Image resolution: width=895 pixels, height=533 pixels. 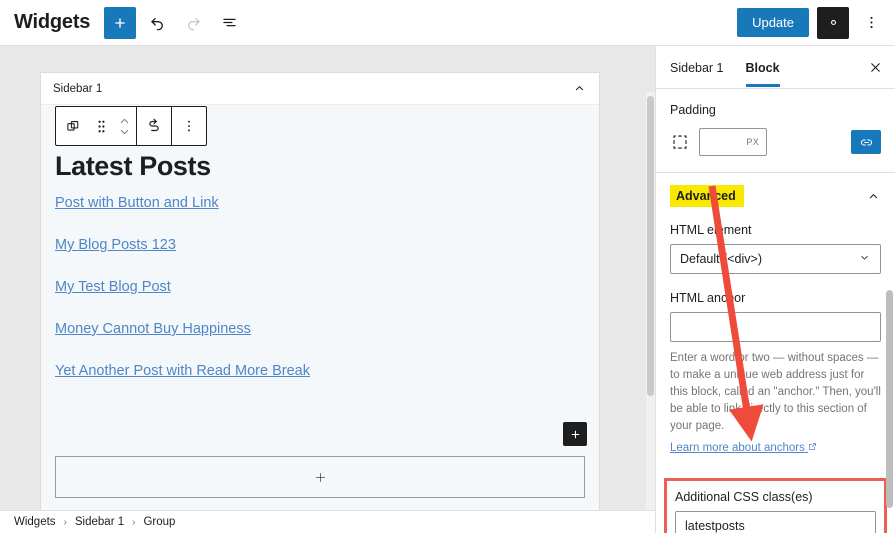 What do you see at coordinates (327, 521) in the screenshot?
I see `breadcrumb: Widgets › Sidebar 1 › Group` at bounding box center [327, 521].